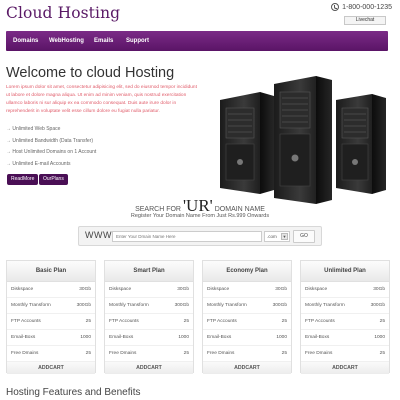  Describe the element at coordinates (63, 13) in the screenshot. I see `logo: Cloud Hosting` at that location.